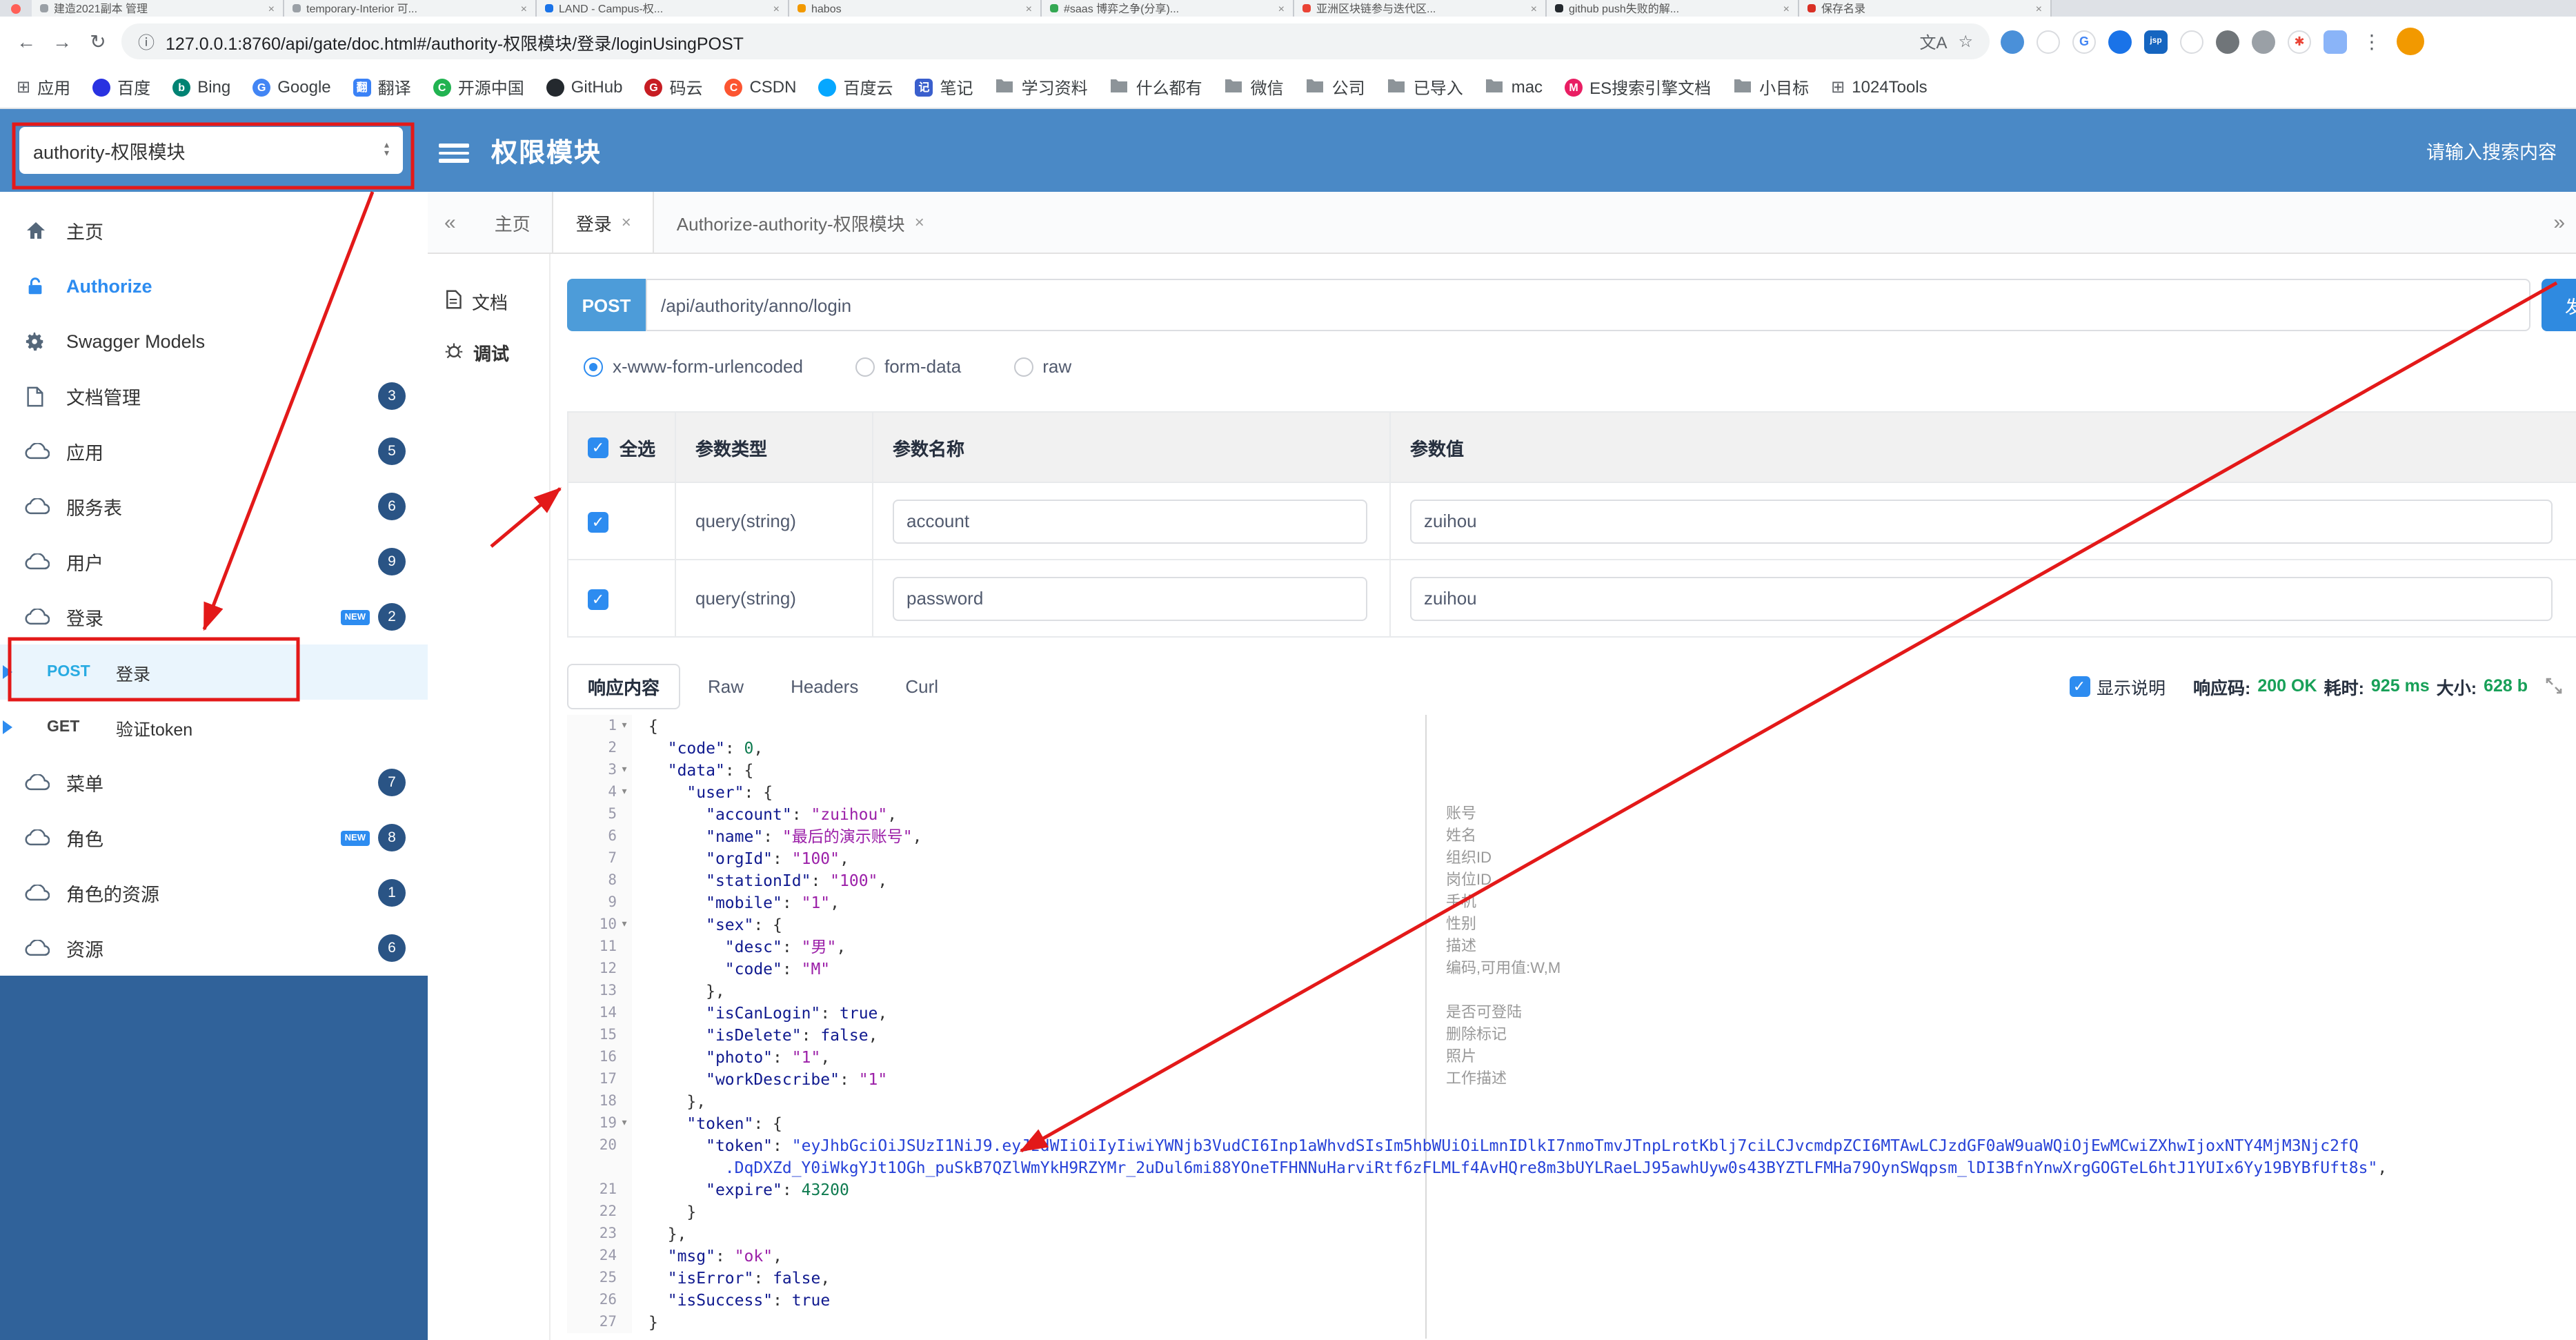 The width and height of the screenshot is (2576, 1340). Describe the element at coordinates (1925, 8) in the screenshot. I see `browser-tab: 保存名录 ×` at that location.